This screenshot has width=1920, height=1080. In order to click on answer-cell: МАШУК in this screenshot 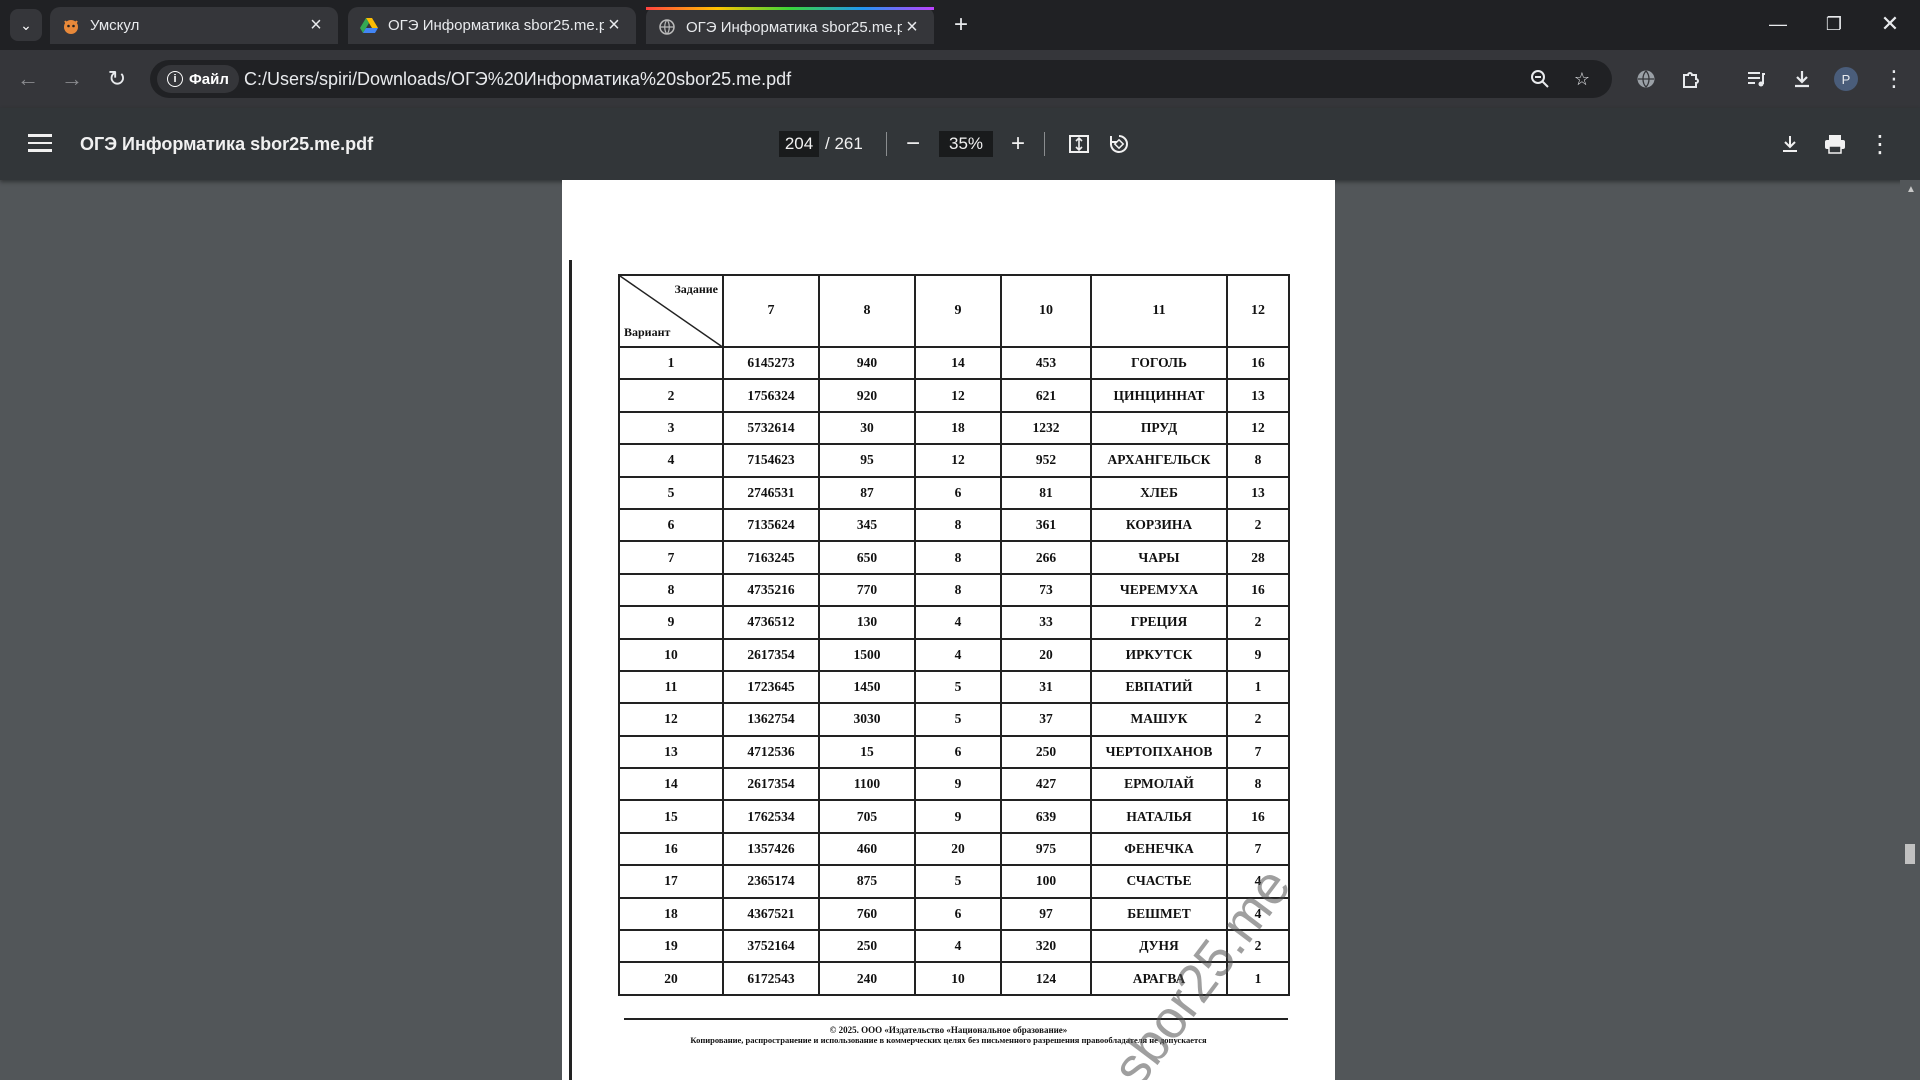, I will do `click(1159, 719)`.